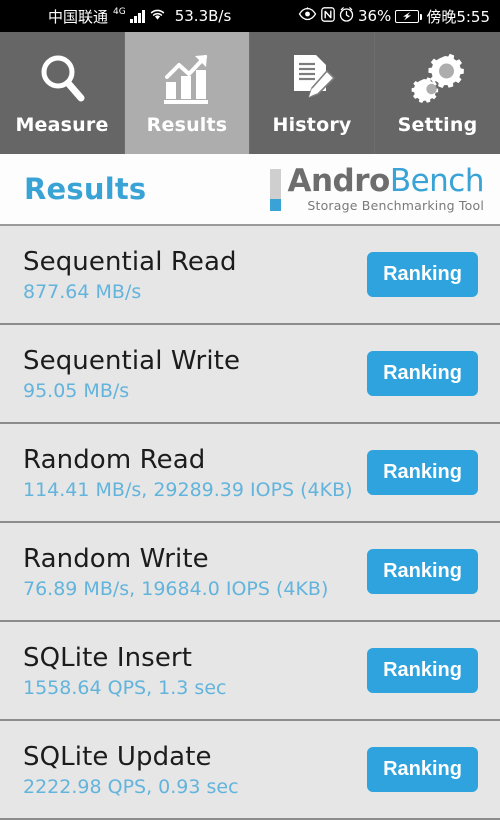 The image size is (500, 820). I want to click on result-texts: SQLite Insert 1558.64 QPS, 1.3 sec, so click(124, 671).